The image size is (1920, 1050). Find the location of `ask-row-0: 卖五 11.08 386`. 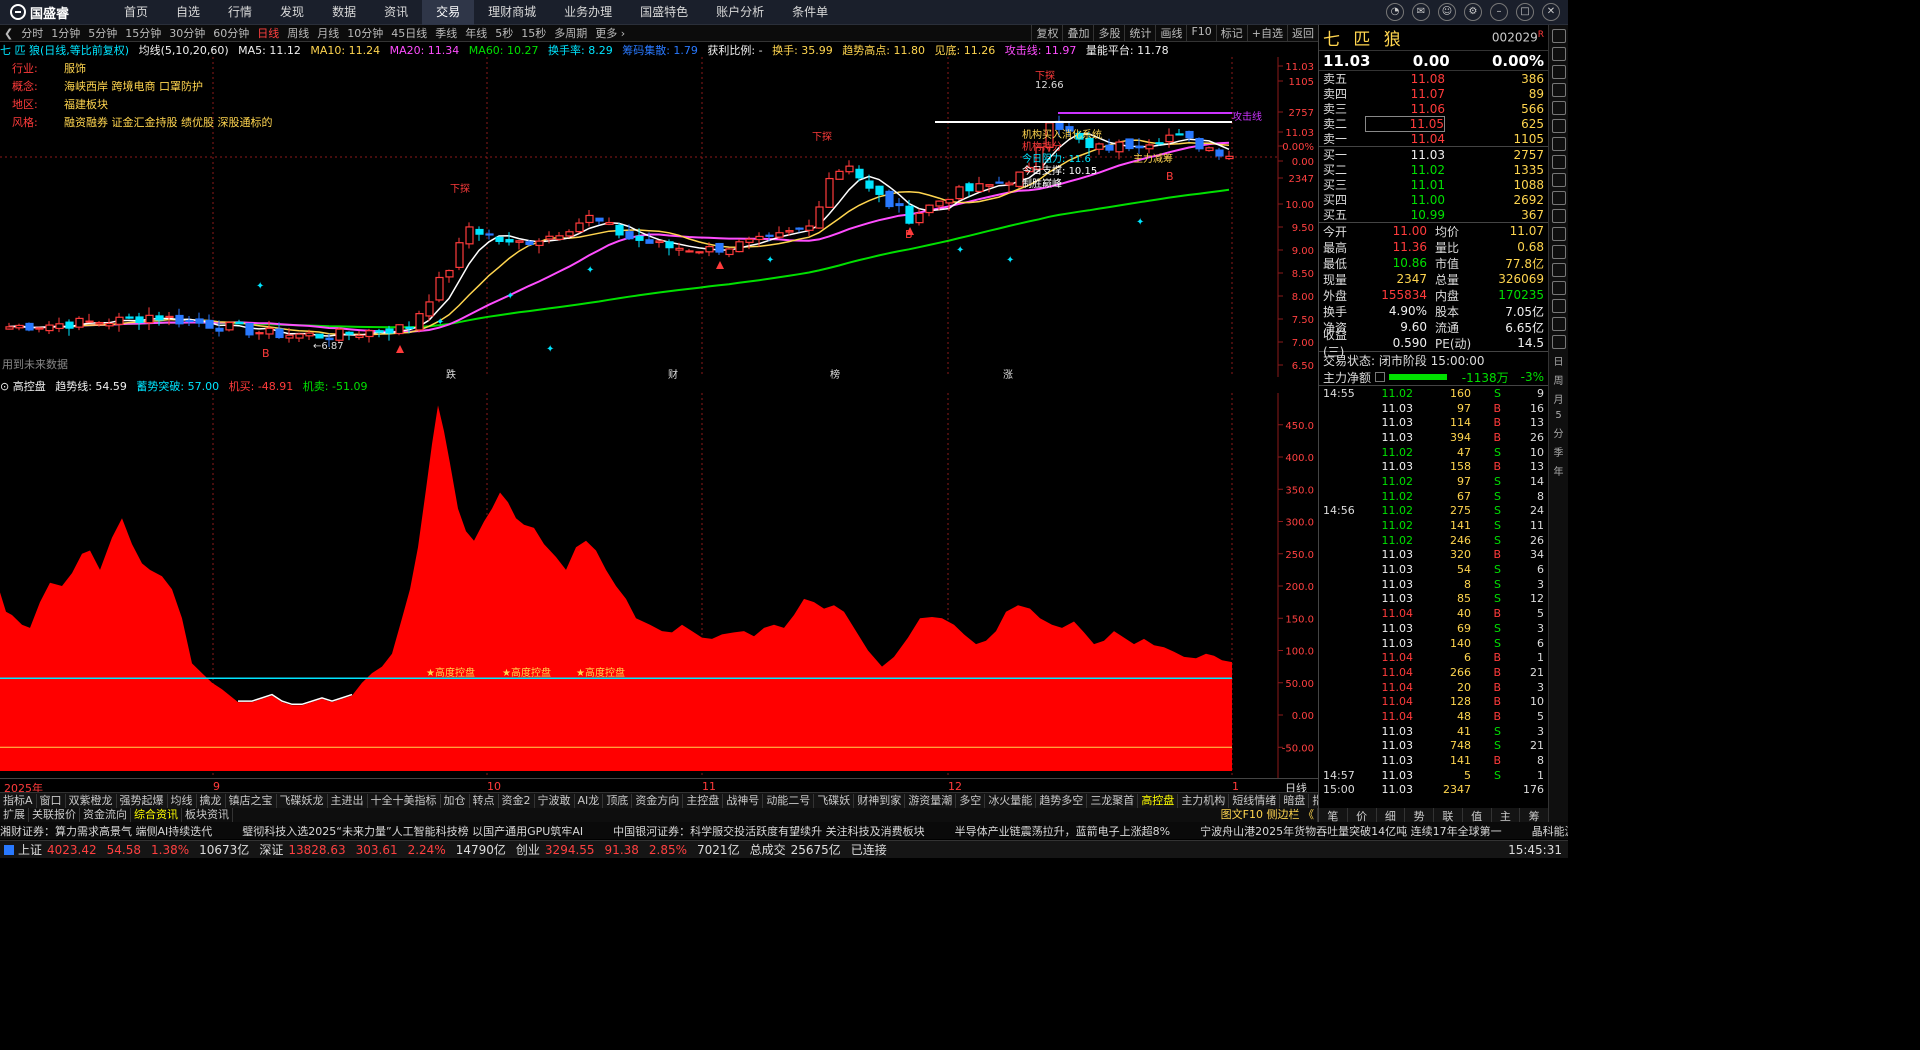

ask-row-0: 卖五 11.08 386 is located at coordinates (1433, 79).